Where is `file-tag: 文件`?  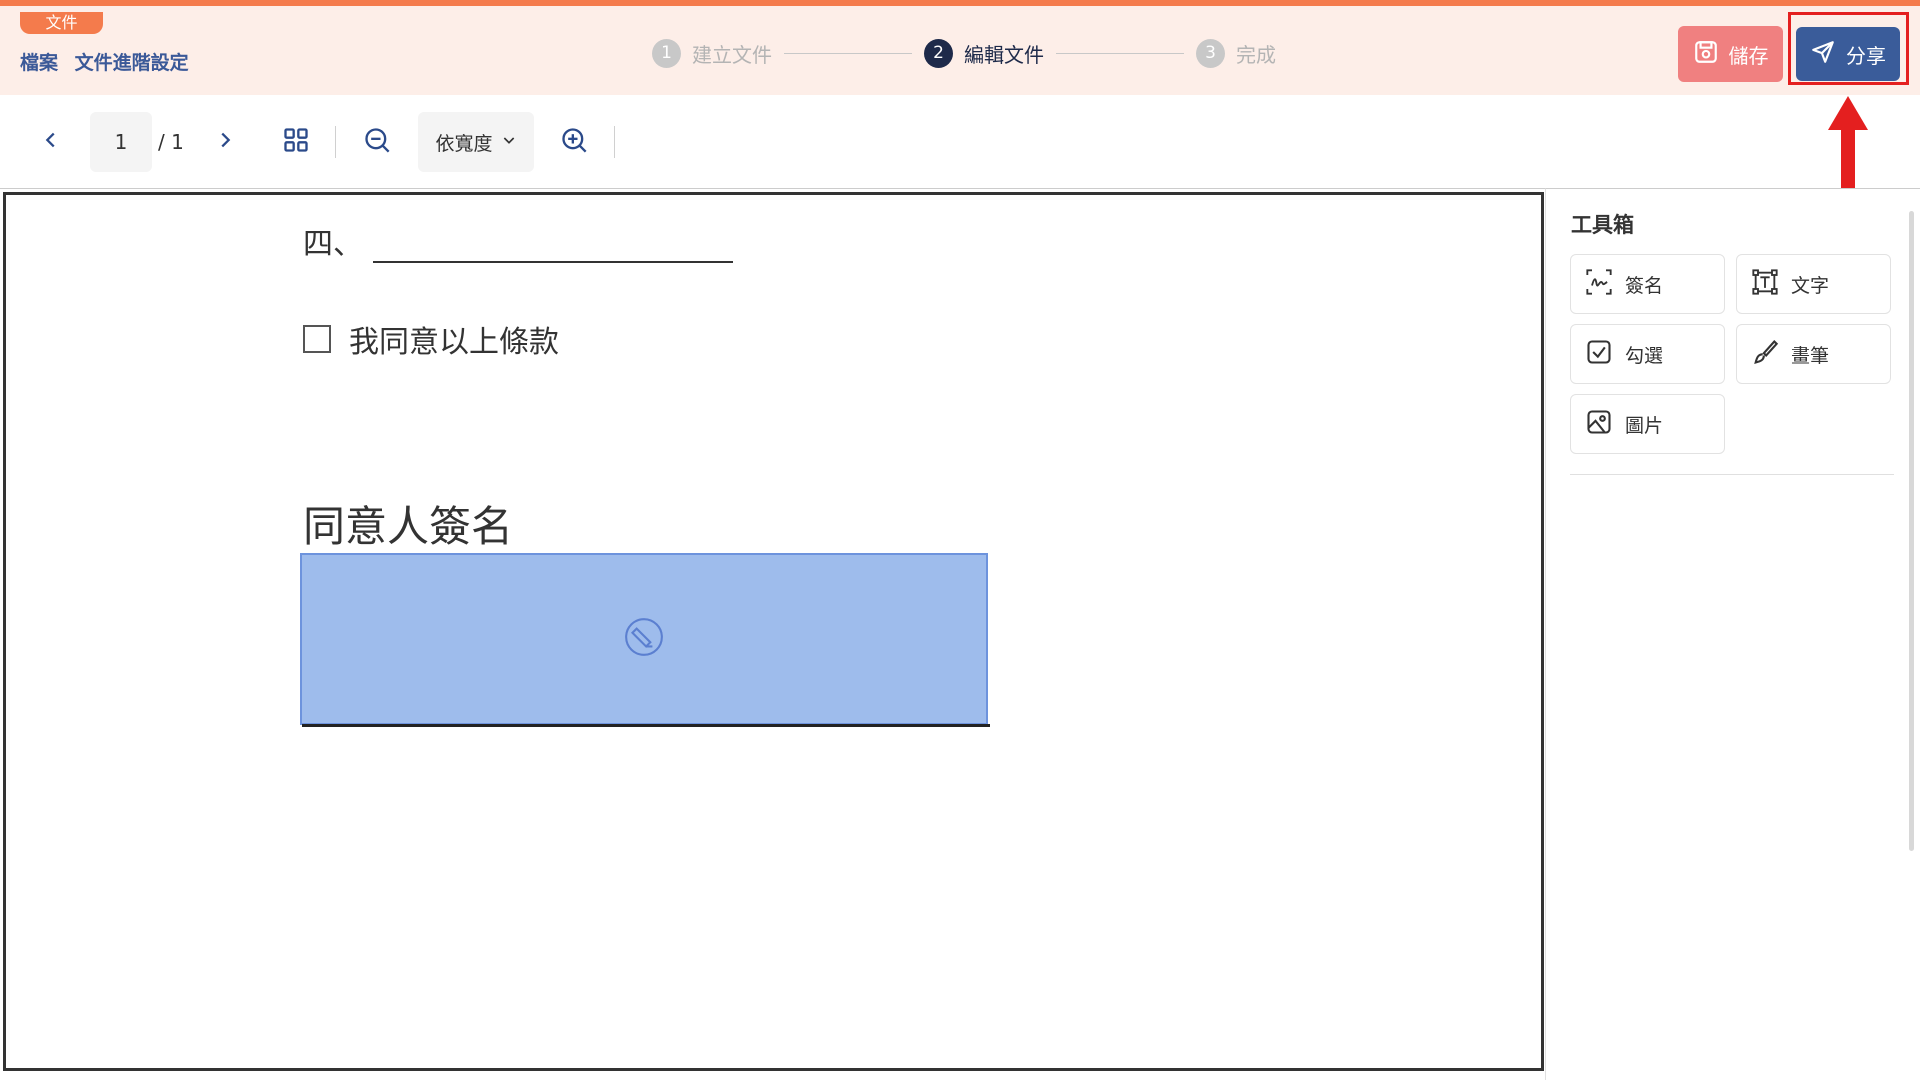
file-tag: 文件 is located at coordinates (61, 23).